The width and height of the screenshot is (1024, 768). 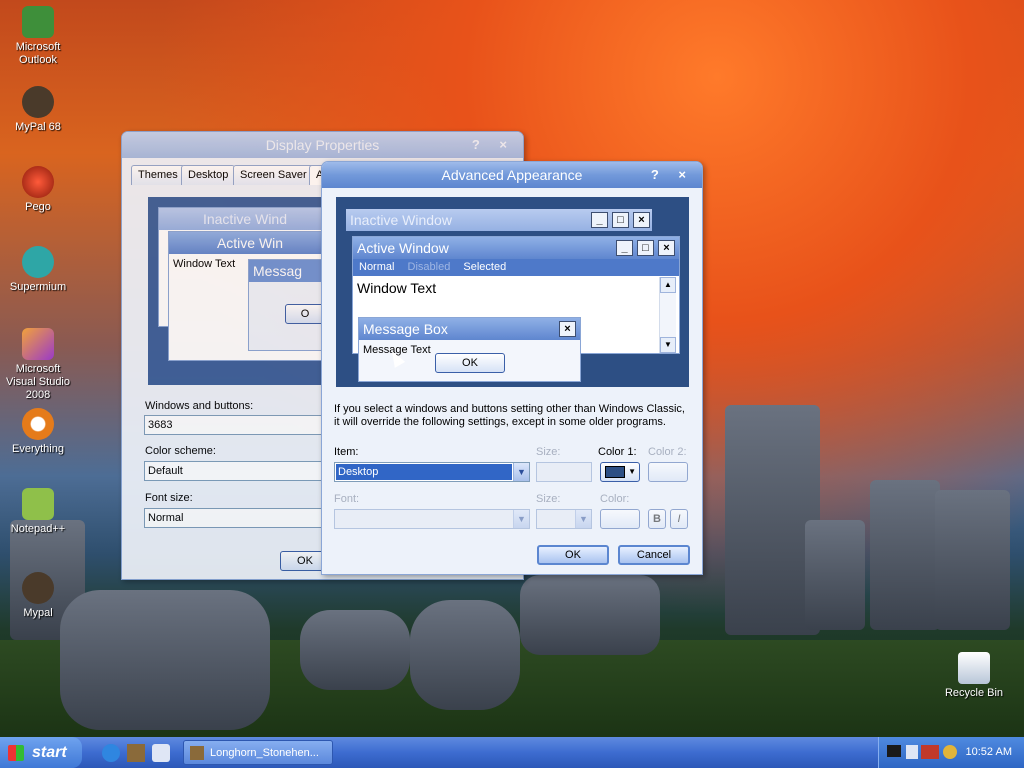 I want to click on desktop-icon-visual-studio: Microsoft Visual Studio 2008, so click(x=38, y=365).